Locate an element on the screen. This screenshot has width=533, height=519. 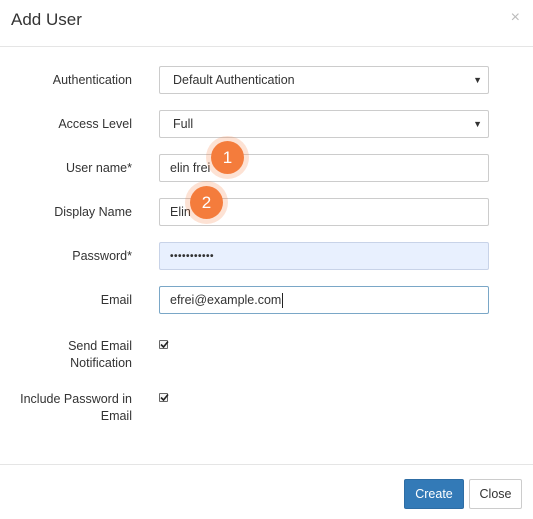
password-label: Password* is located at coordinates (102, 256).